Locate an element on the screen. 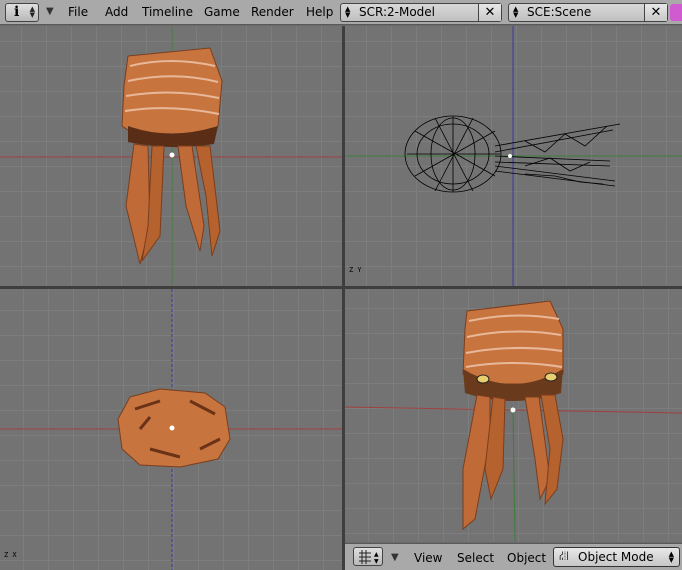 This screenshot has height=570, width=682. mode-selector: ⛜ Object Mode ▲ ▼ is located at coordinates (616, 557).